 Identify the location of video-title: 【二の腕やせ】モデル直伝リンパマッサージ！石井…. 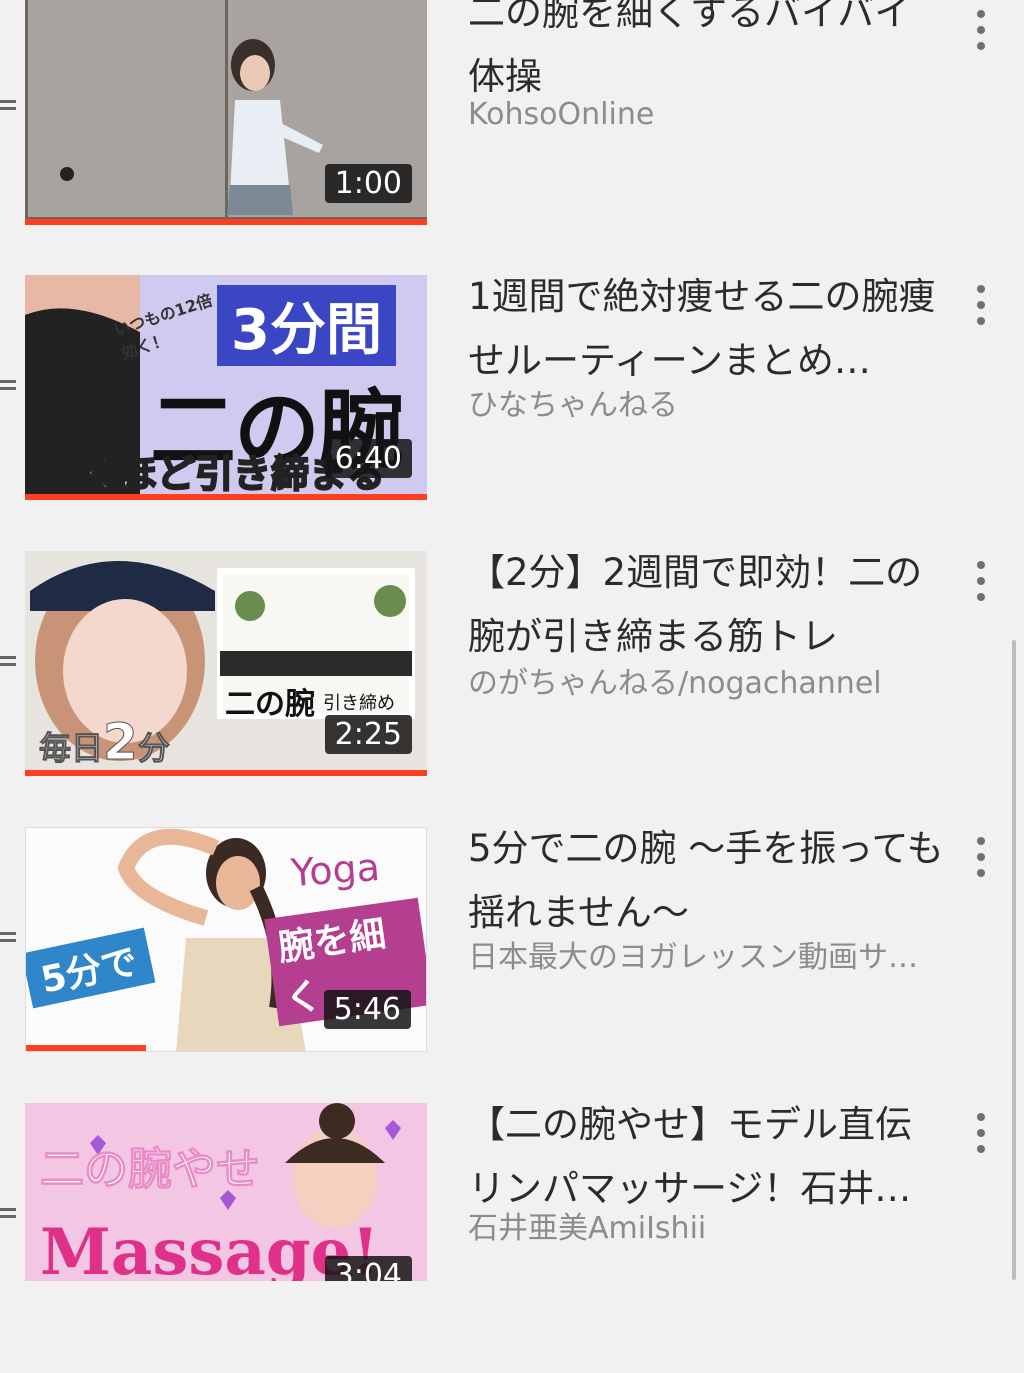
(708, 1157).